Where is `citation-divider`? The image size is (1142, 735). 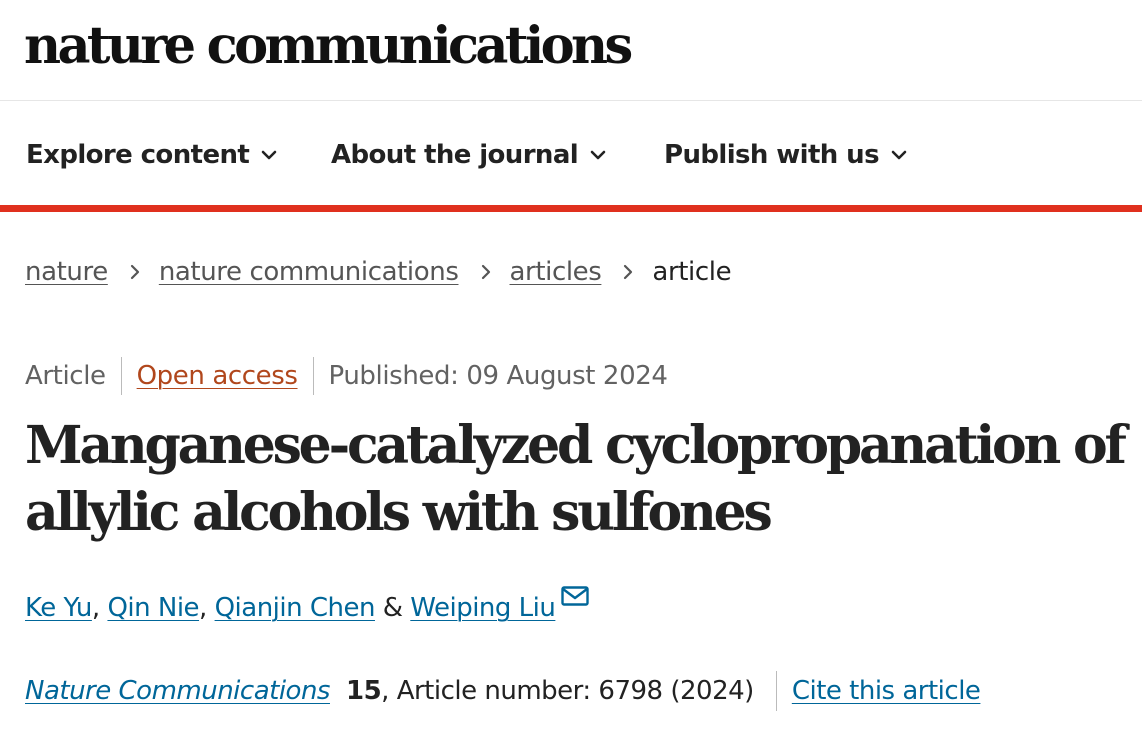
citation-divider is located at coordinates (776, 691).